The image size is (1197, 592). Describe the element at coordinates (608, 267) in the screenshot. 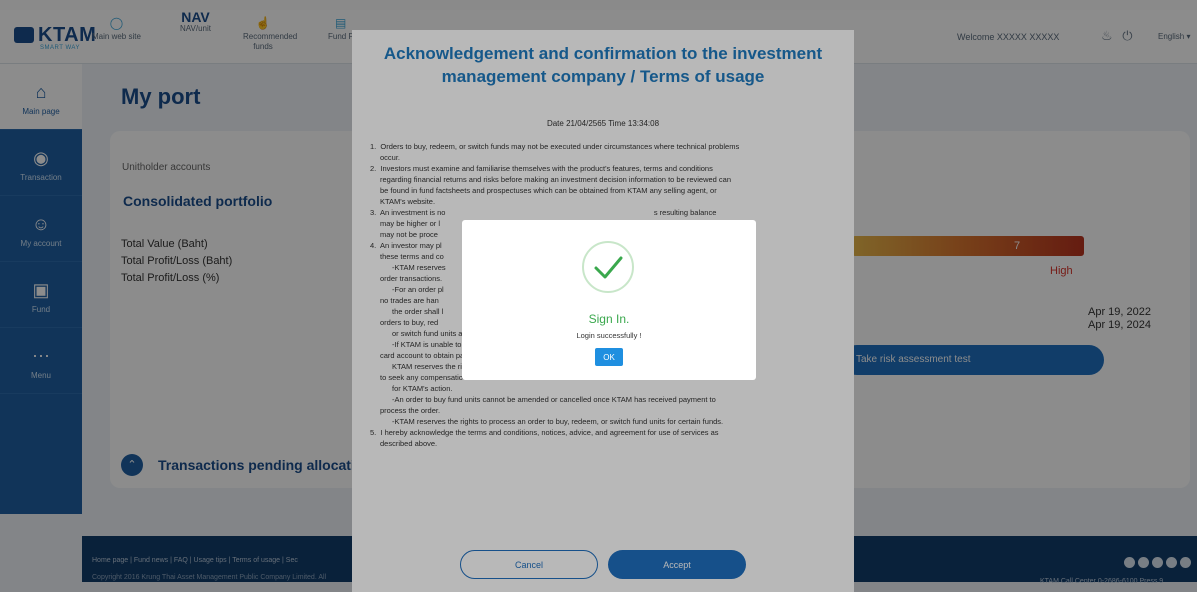

I see `success-check-icon` at that location.